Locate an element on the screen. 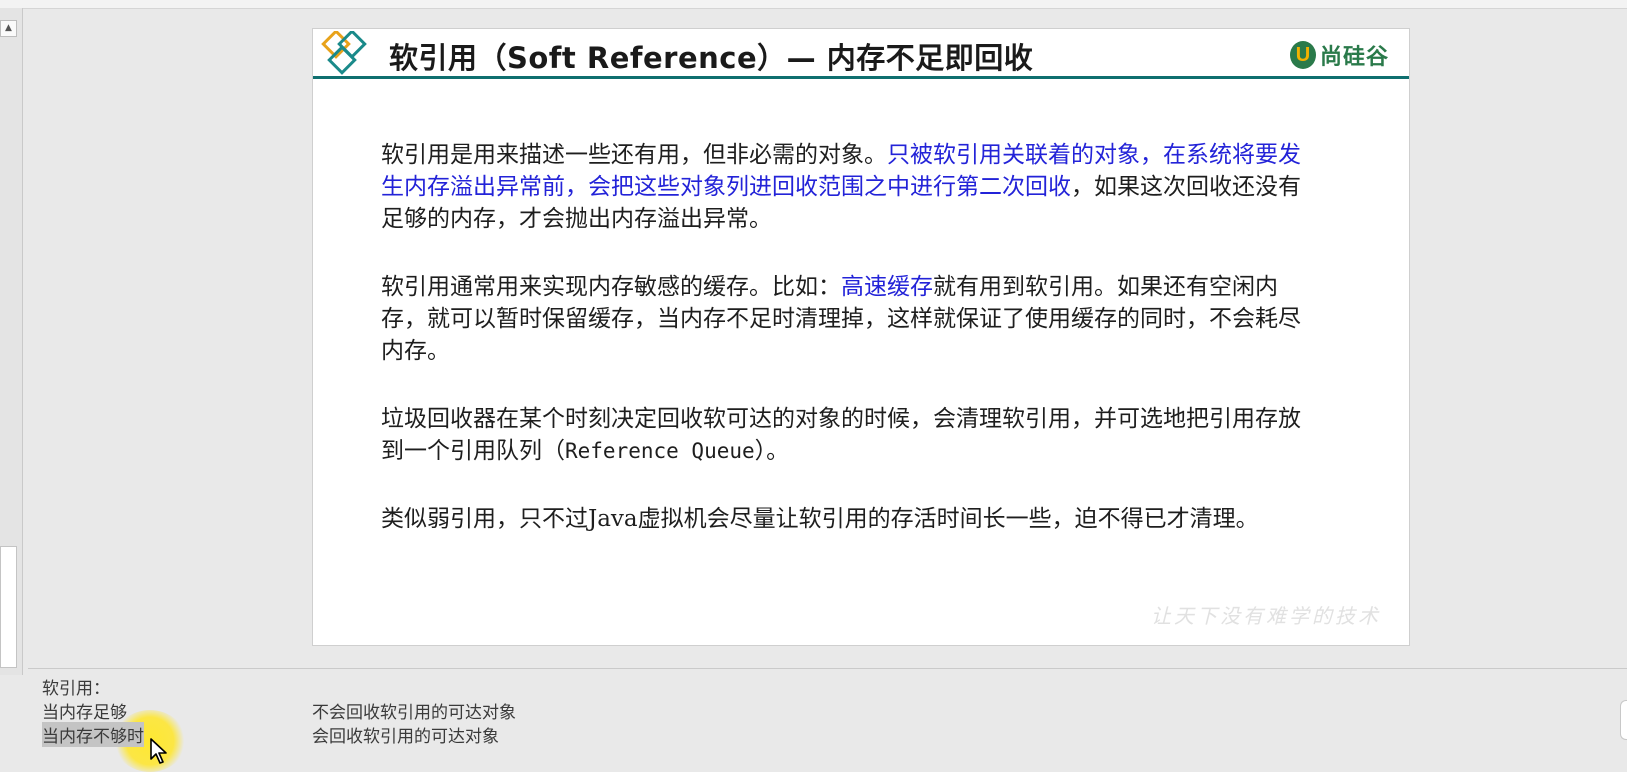  brand-mark-icon: U is located at coordinates (1302, 55).